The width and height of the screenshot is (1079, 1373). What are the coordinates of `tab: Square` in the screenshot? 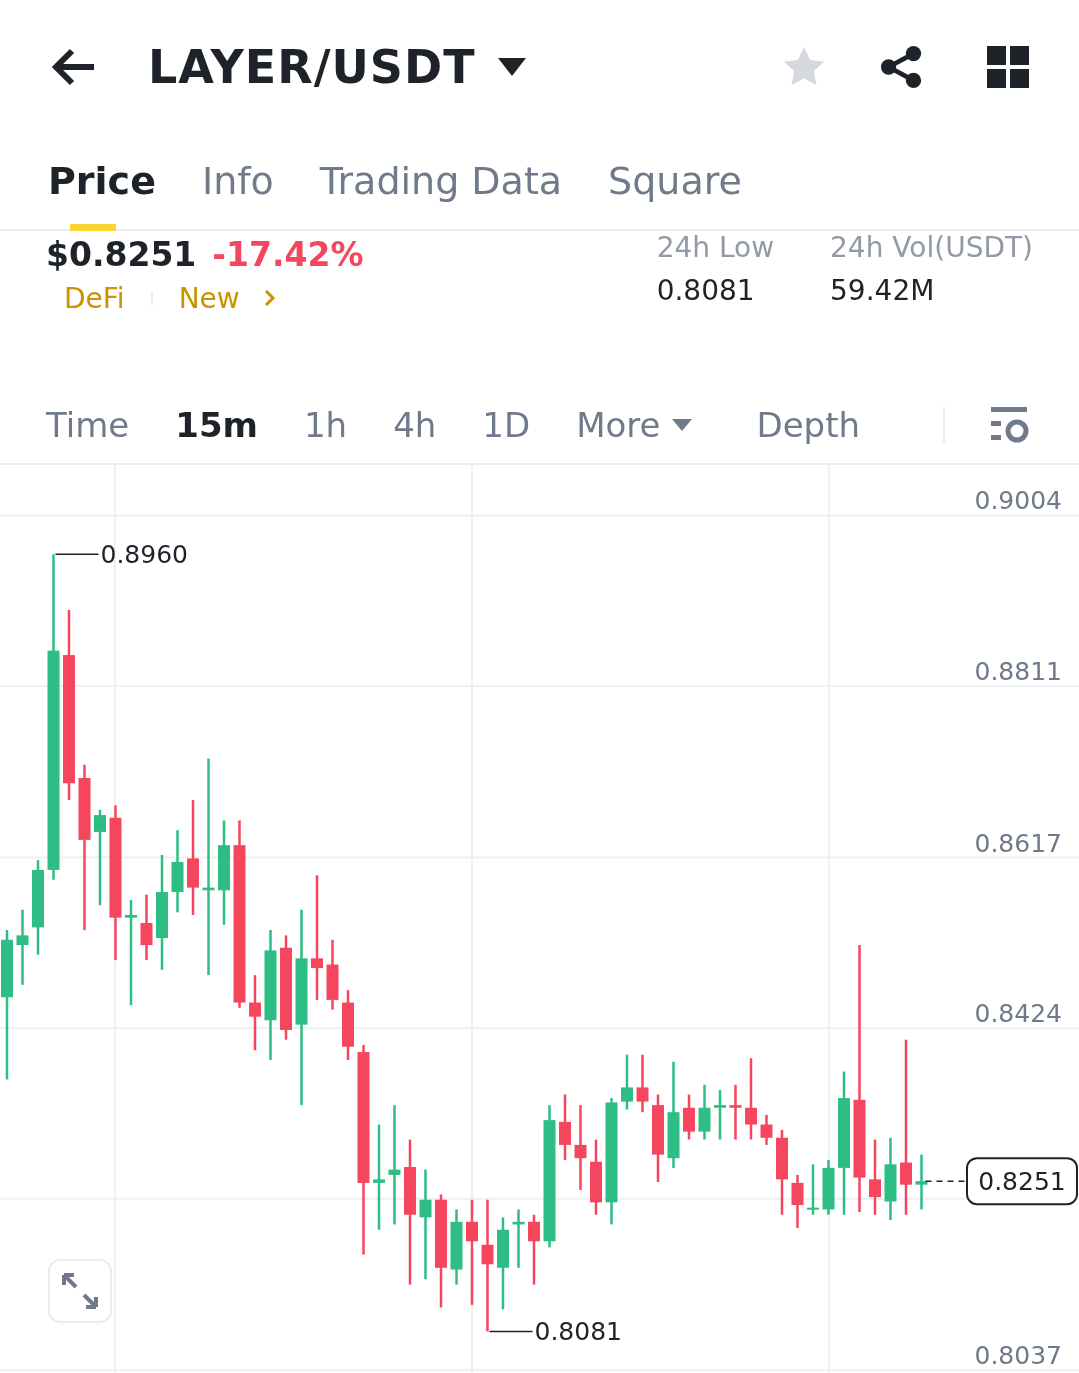 It's located at (675, 181).